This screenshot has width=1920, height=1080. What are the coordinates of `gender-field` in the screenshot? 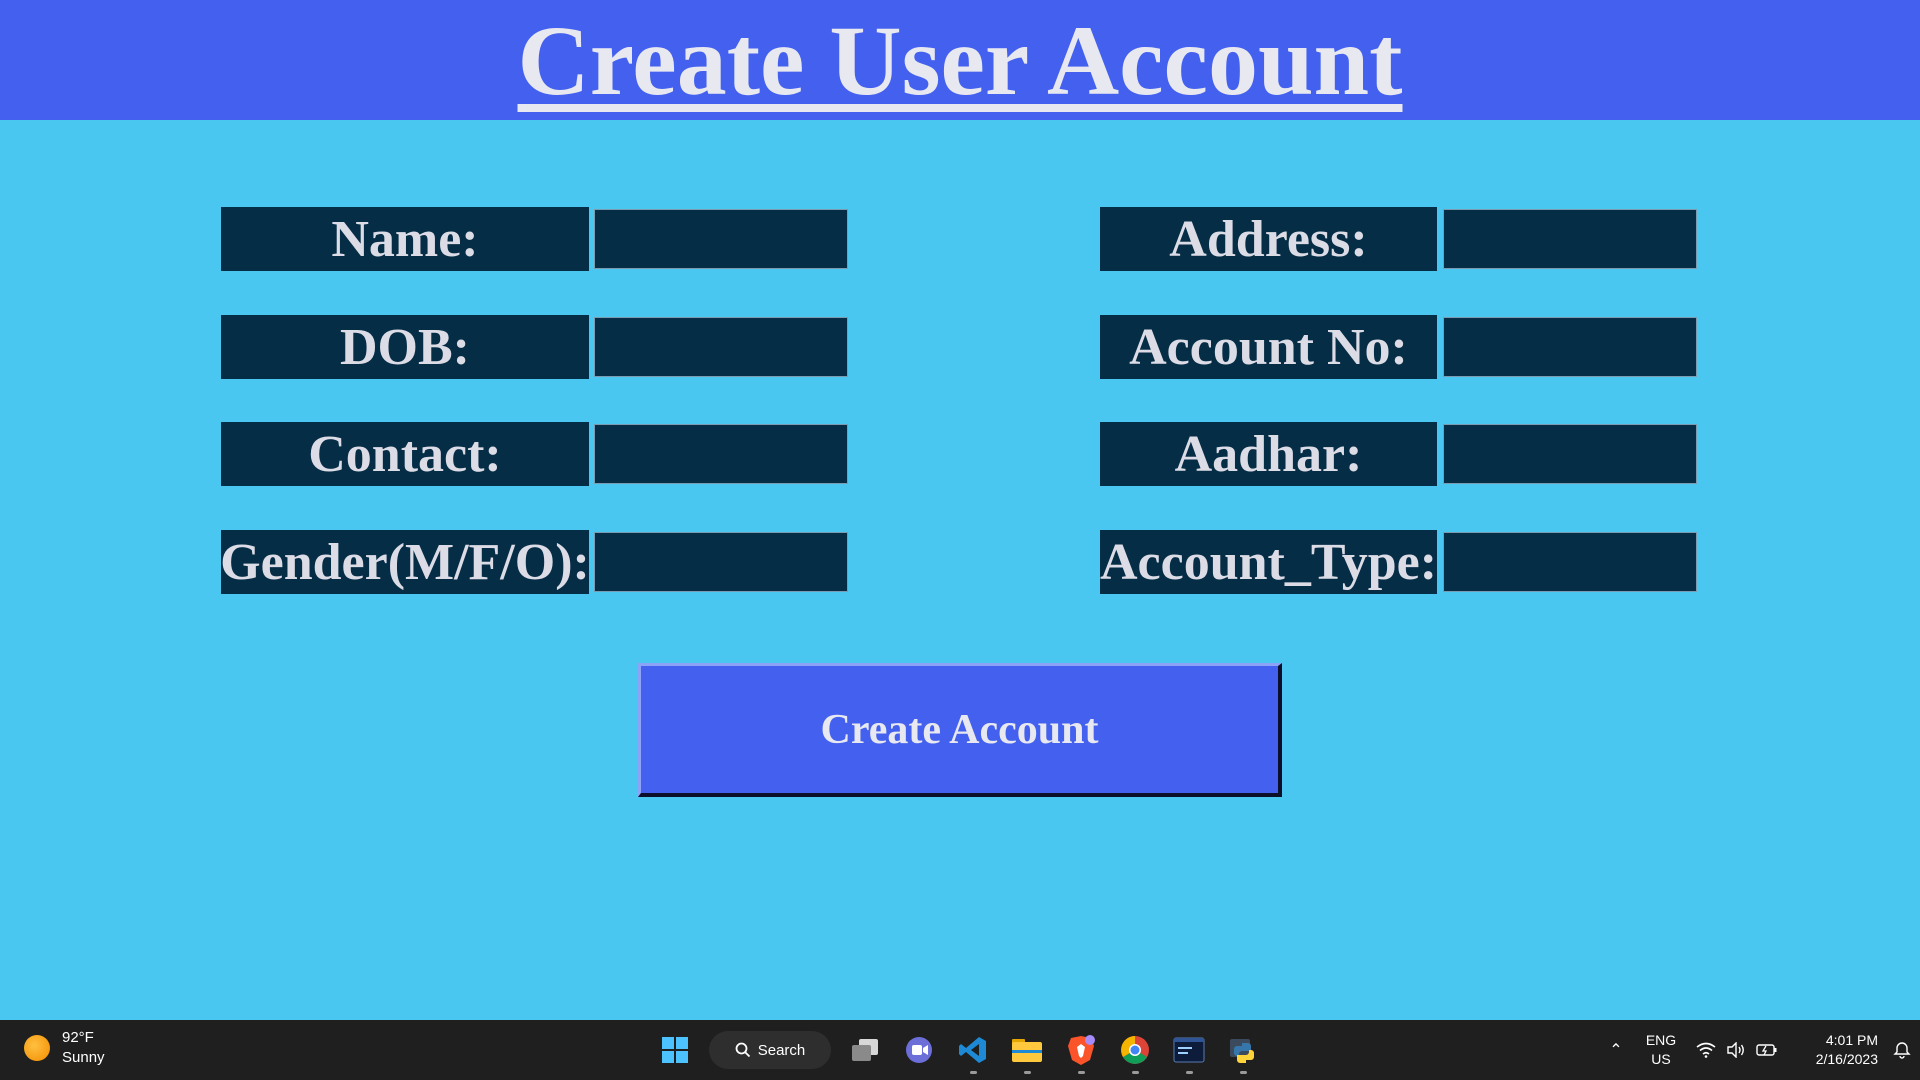 It's located at (721, 562).